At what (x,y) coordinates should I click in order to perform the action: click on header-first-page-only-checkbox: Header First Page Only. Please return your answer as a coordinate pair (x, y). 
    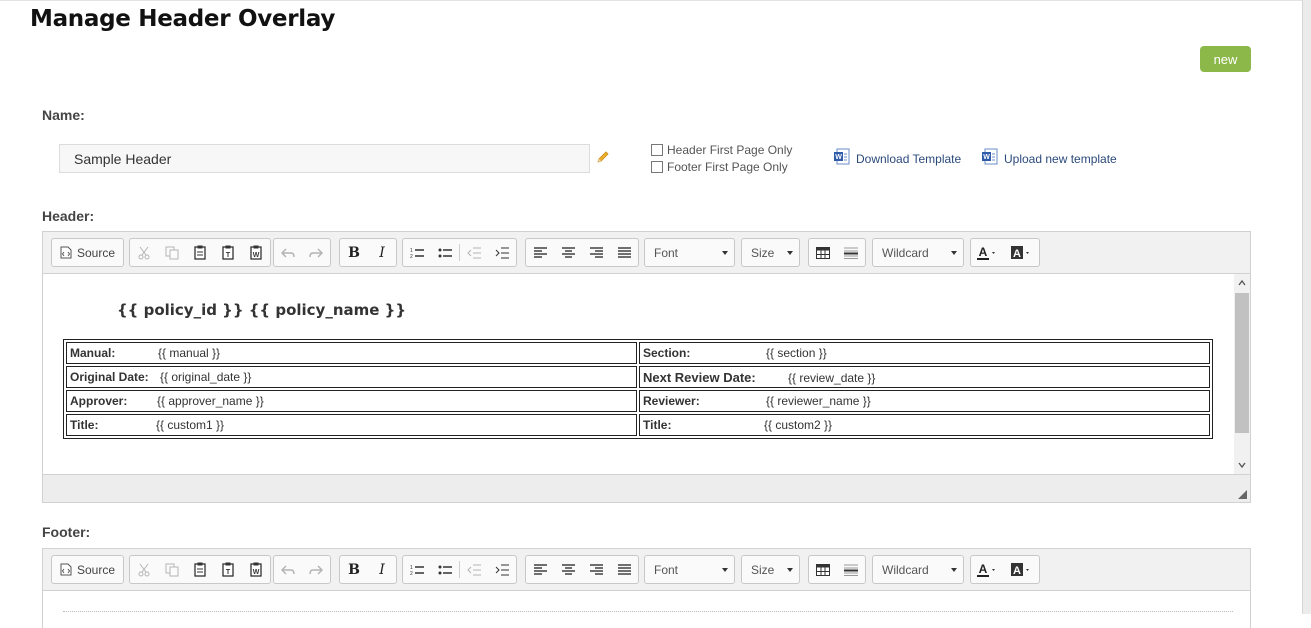
    Looking at the image, I should click on (721, 150).